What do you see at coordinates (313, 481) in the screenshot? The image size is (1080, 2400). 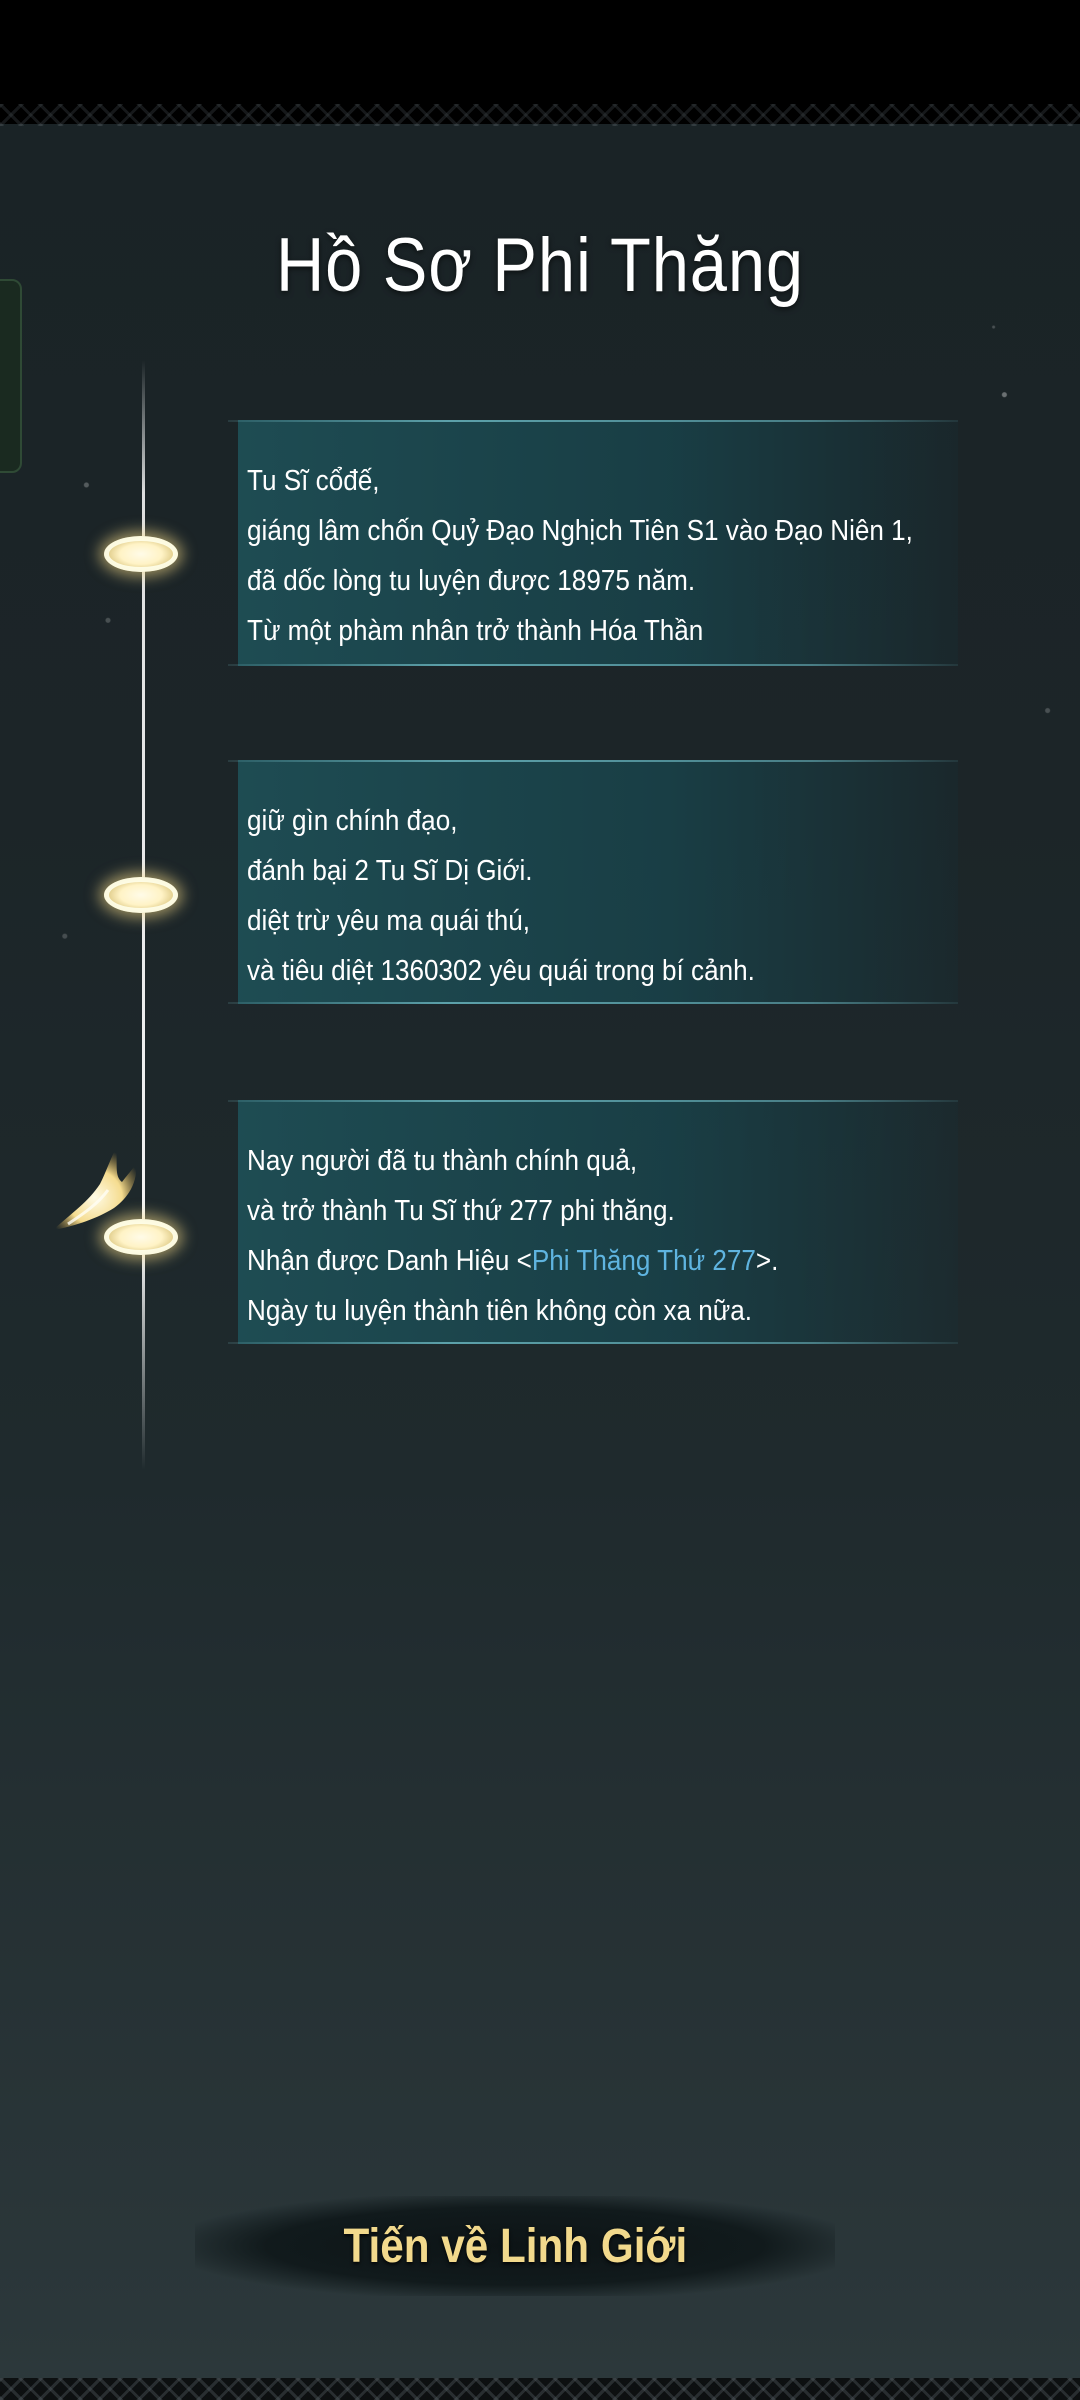 I see `entry-line: Tu Sĩ cổđế,` at bounding box center [313, 481].